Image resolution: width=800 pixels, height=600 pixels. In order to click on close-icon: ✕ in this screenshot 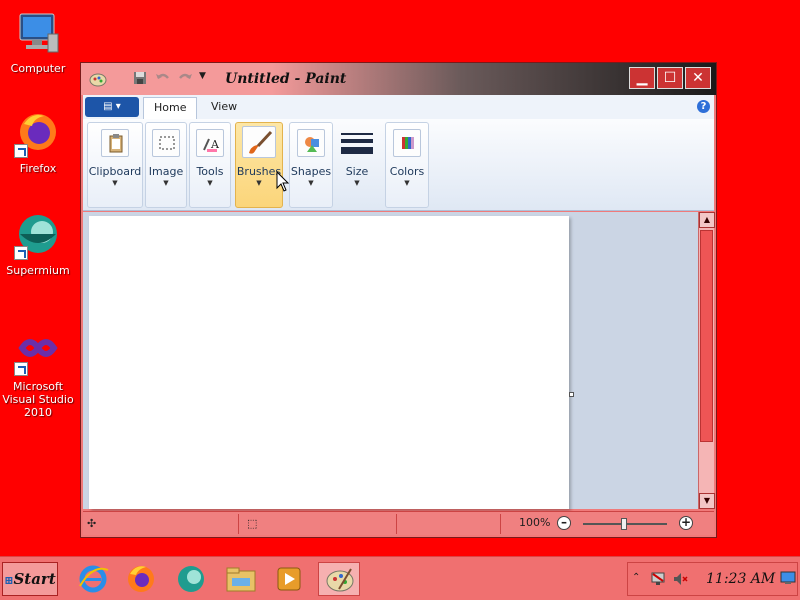, I will do `click(698, 78)`.